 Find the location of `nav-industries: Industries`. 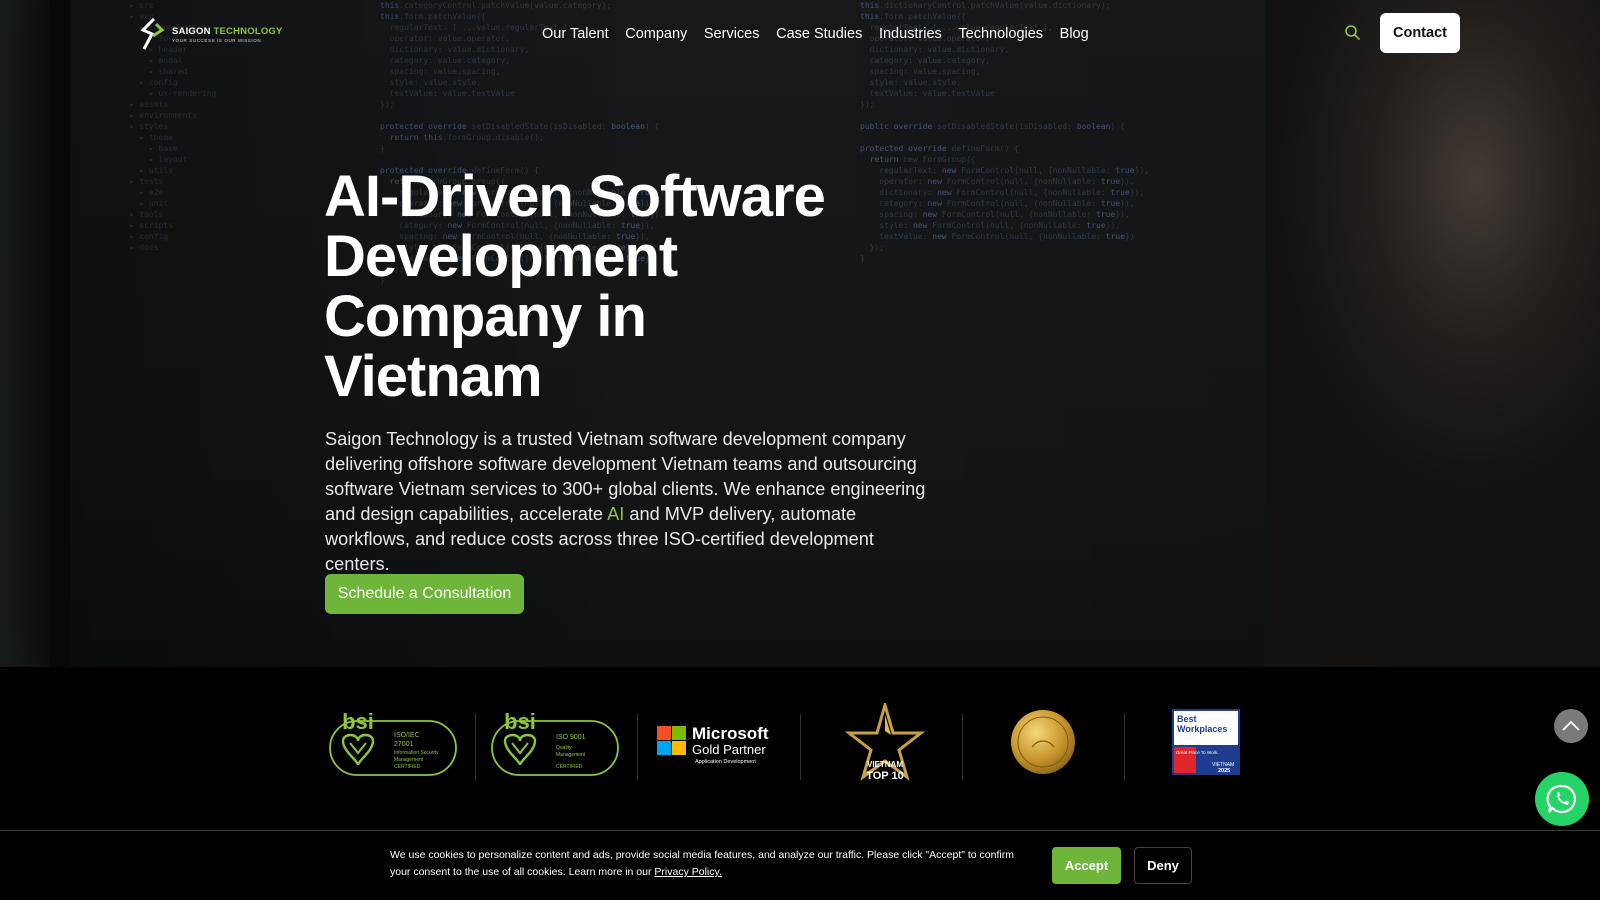

nav-industries: Industries is located at coordinates (910, 34).